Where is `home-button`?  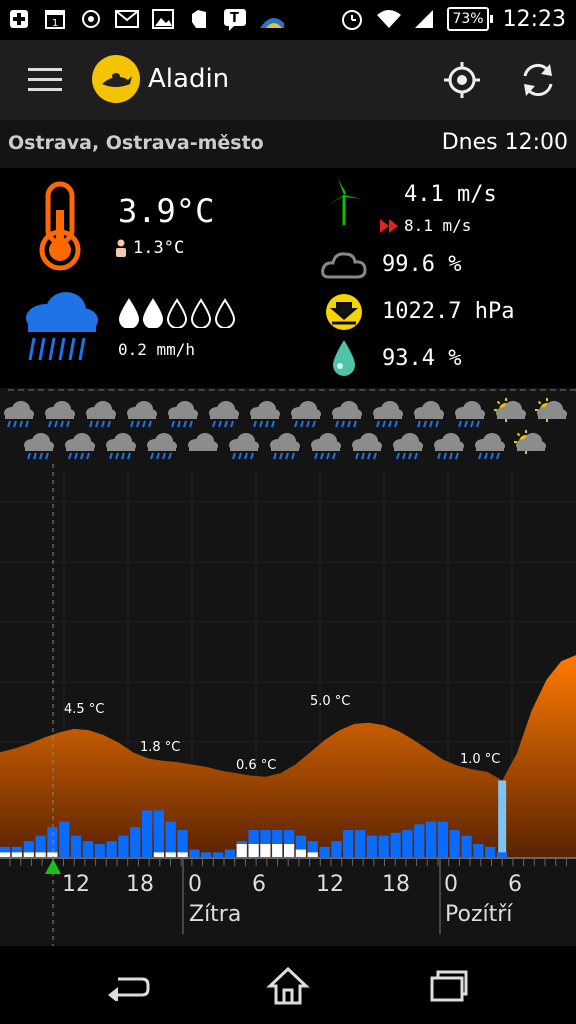 home-button is located at coordinates (288, 986).